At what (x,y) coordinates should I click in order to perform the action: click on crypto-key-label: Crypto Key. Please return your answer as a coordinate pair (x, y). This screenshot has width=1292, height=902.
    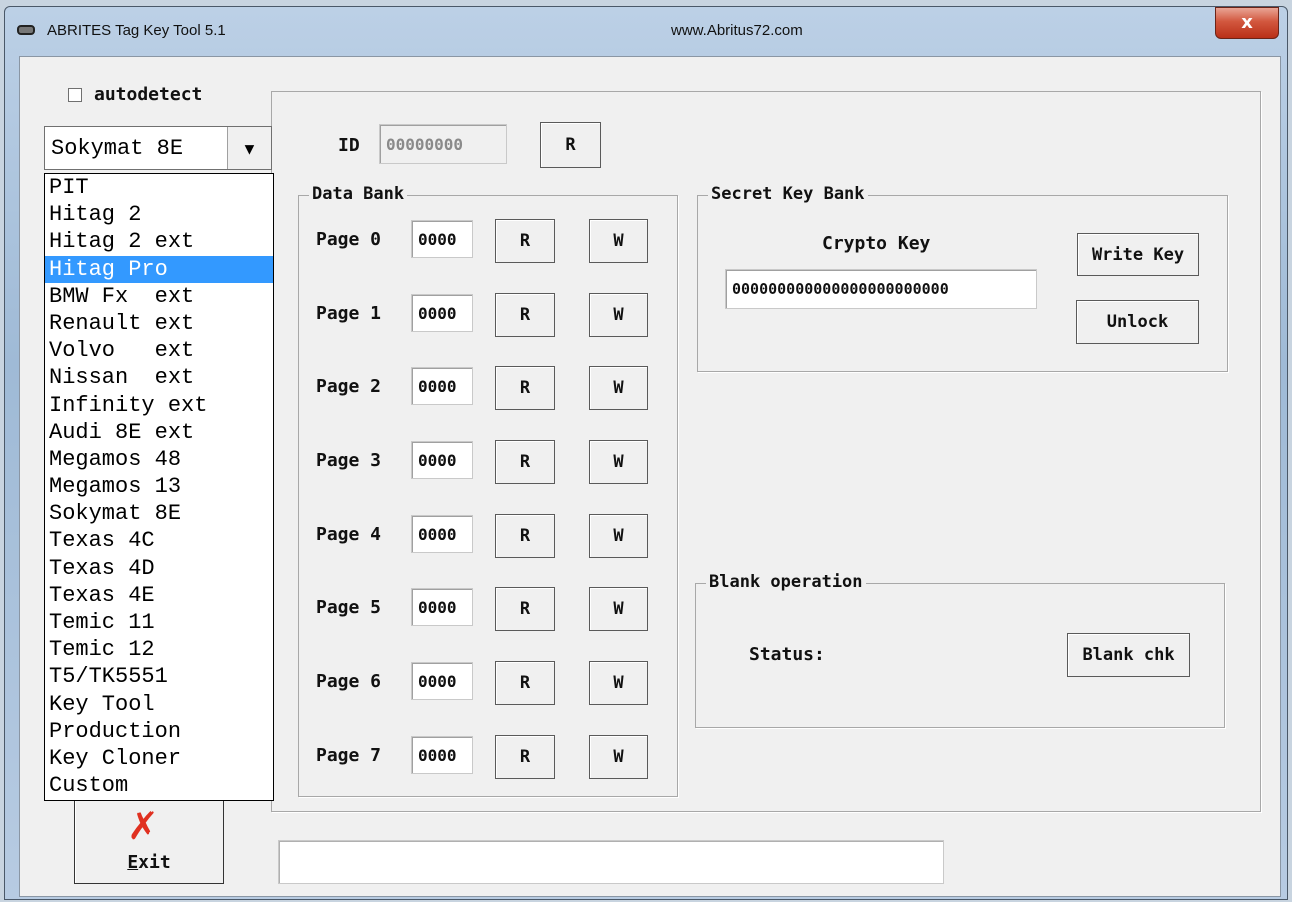
    Looking at the image, I should click on (876, 243).